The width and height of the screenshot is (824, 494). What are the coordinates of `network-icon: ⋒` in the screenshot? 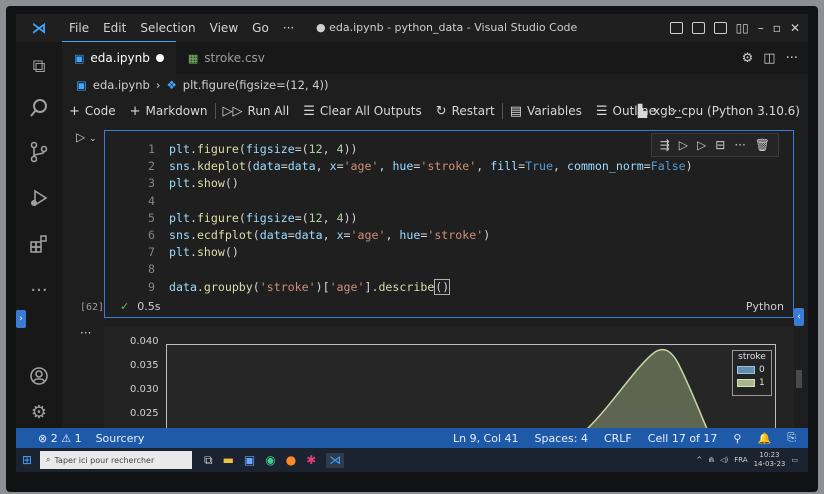 It's located at (711, 460).